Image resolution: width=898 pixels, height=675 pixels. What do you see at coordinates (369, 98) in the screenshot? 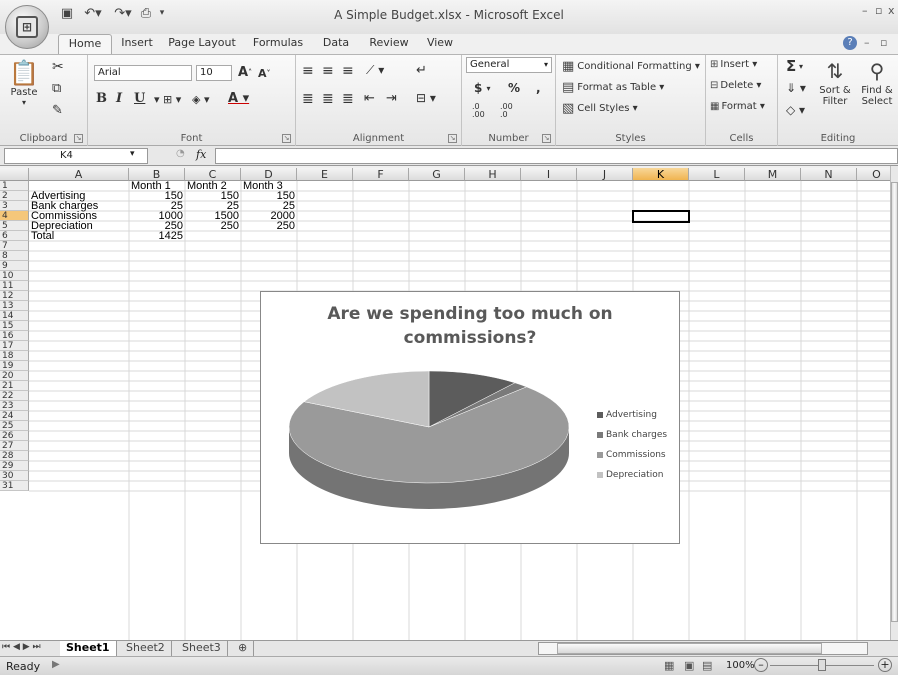
I see `decrease-indent-icon: ⇤` at bounding box center [369, 98].